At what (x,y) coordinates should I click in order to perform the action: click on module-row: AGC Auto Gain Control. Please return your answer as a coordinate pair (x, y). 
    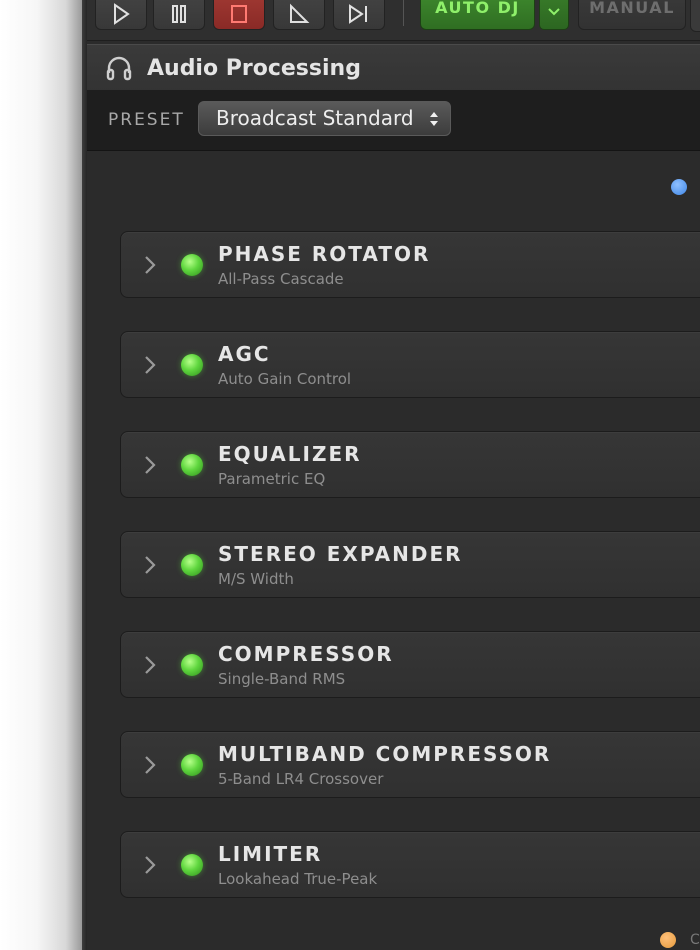
    Looking at the image, I should click on (410, 364).